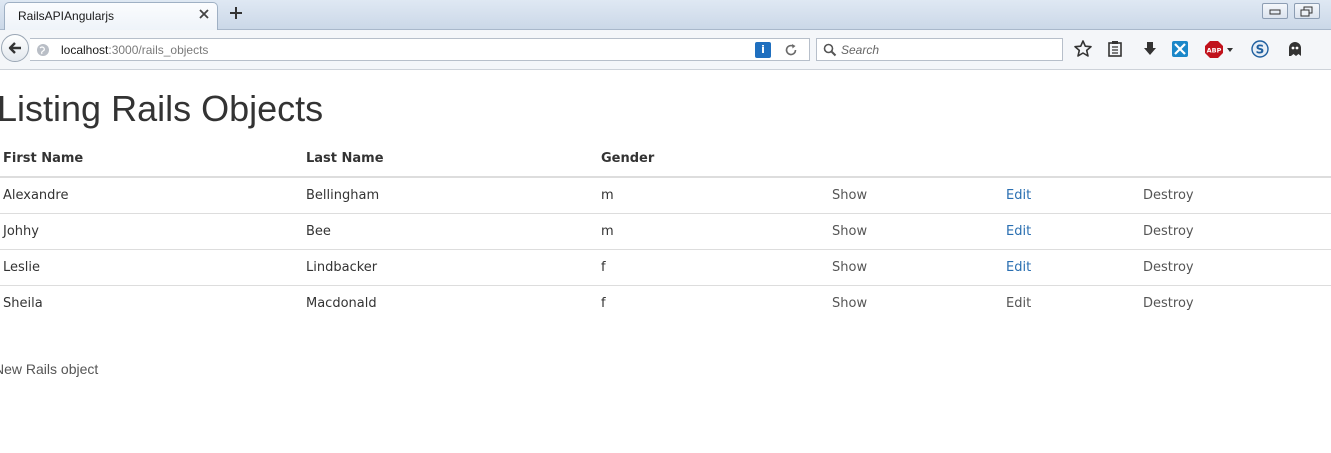 This screenshot has width=1331, height=453. I want to click on svg-text: ABP, so click(1214, 51).